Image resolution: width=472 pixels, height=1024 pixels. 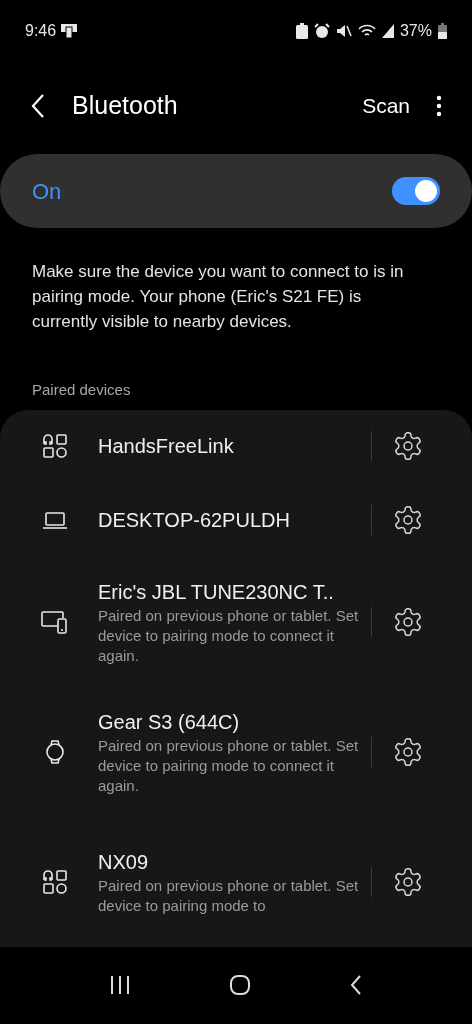 I want to click on page-title: Bluetooth, so click(x=125, y=106).